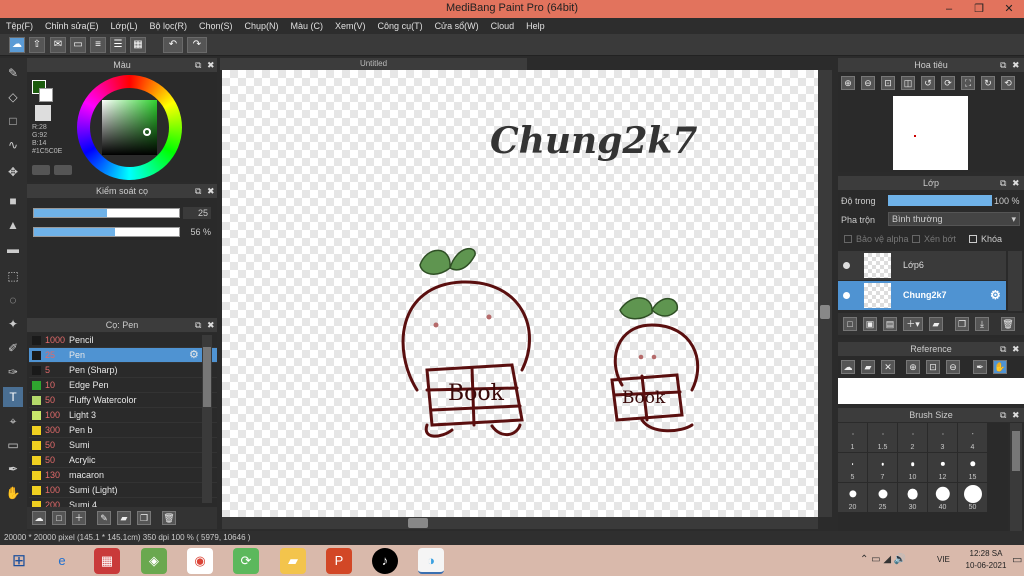 The image size is (1024, 576). I want to click on rectangle-tool-icon: □, so click(13, 121).